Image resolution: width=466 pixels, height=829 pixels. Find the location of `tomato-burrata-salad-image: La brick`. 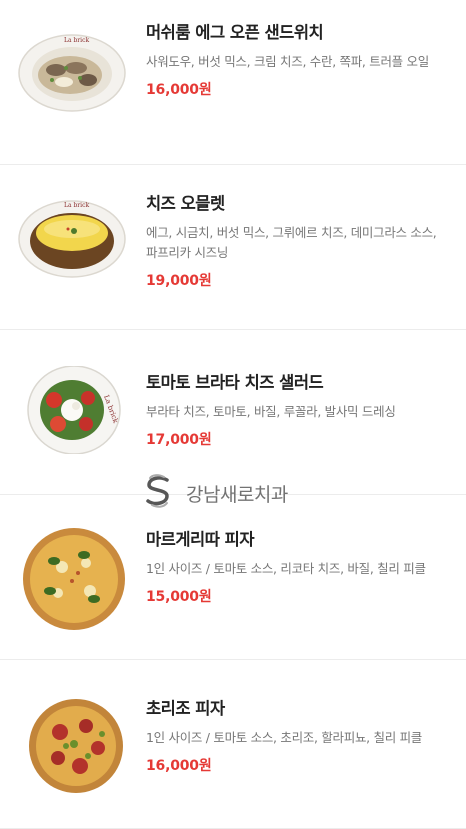

tomato-burrata-salad-image: La brick is located at coordinates (72, 410).